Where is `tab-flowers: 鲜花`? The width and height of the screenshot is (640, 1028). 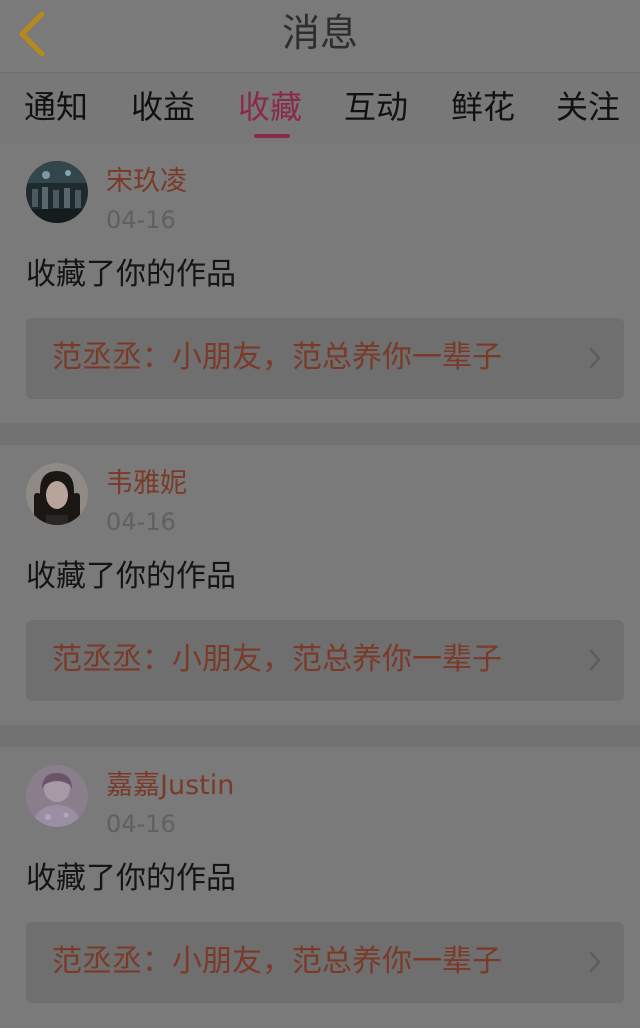 tab-flowers: 鲜花 is located at coordinates (483, 107).